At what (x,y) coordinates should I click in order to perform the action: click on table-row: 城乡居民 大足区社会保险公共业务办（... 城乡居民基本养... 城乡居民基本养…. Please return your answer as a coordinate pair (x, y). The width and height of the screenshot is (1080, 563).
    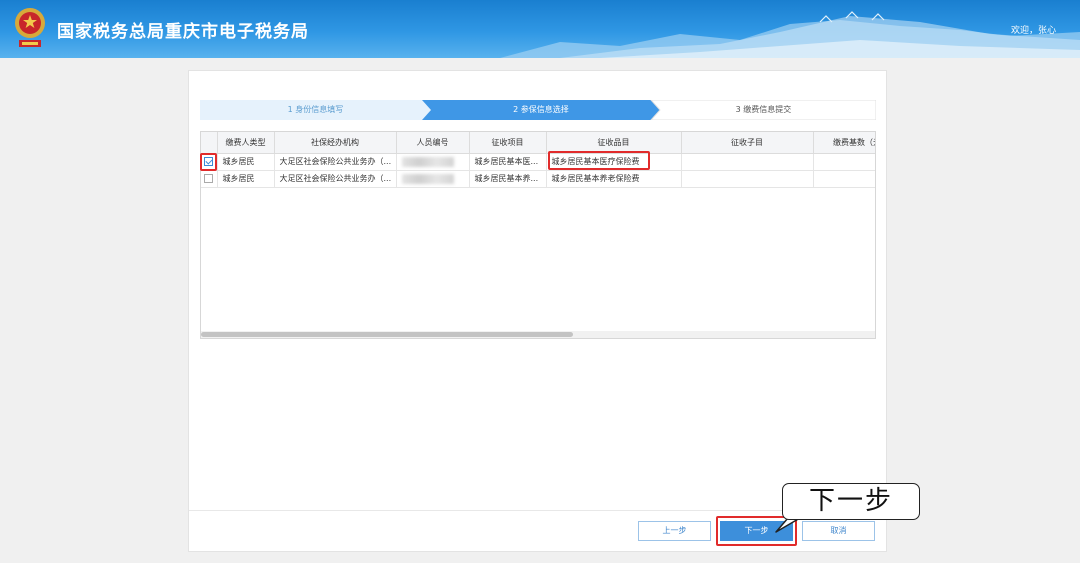
    Looking at the image, I should click on (538, 179).